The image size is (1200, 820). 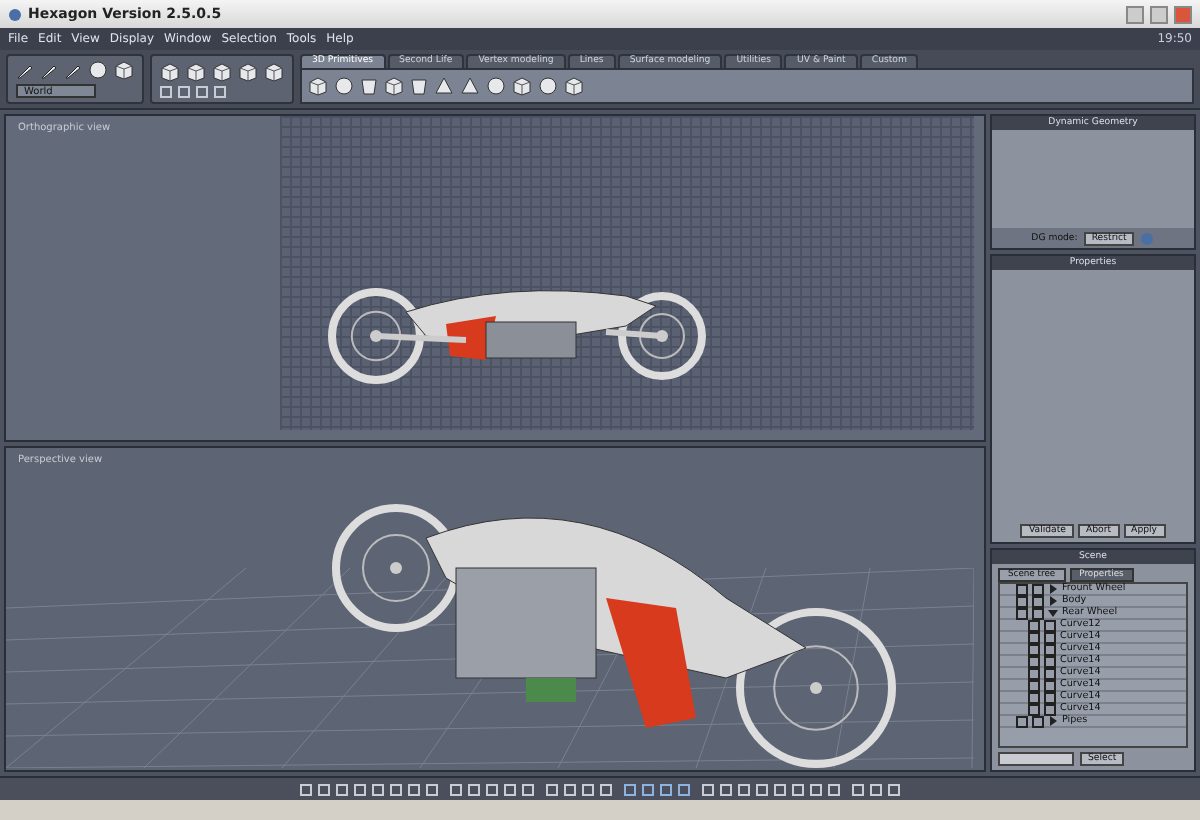 I want to click on select-field, so click(x=1036, y=759).